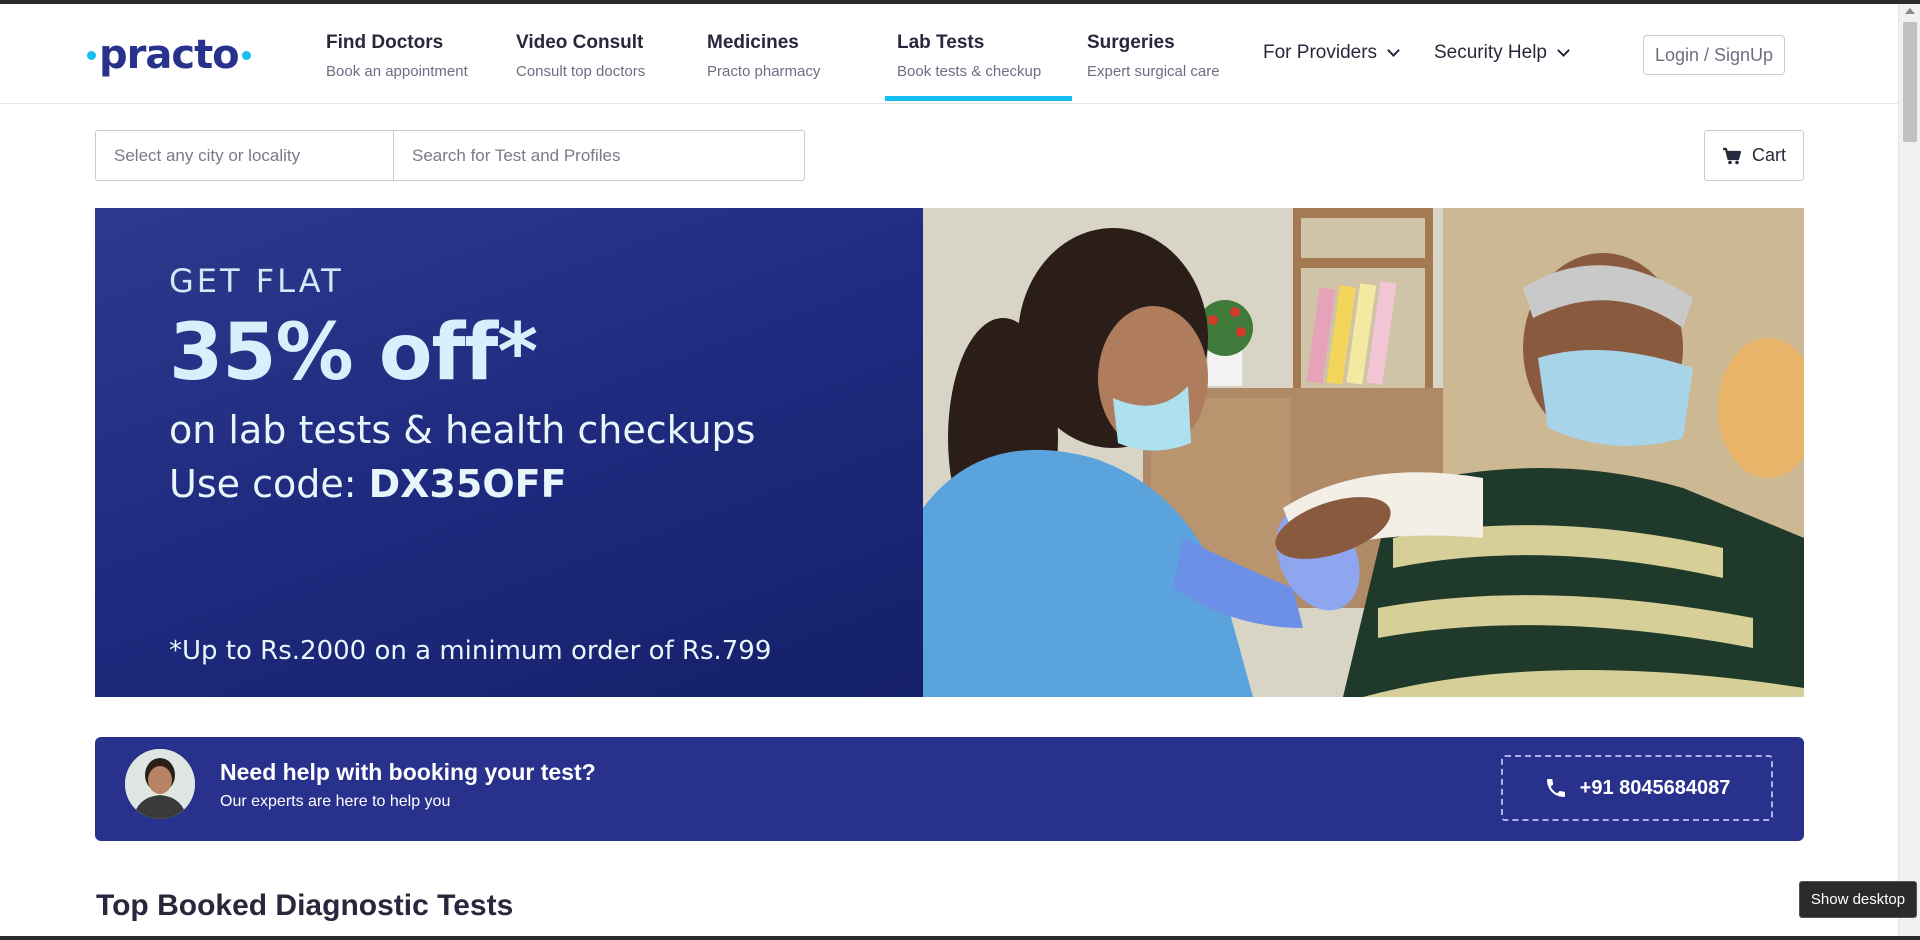 The width and height of the screenshot is (1920, 940). Describe the element at coordinates (467, 484) in the screenshot. I see `promo-code: DX35OFF` at that location.